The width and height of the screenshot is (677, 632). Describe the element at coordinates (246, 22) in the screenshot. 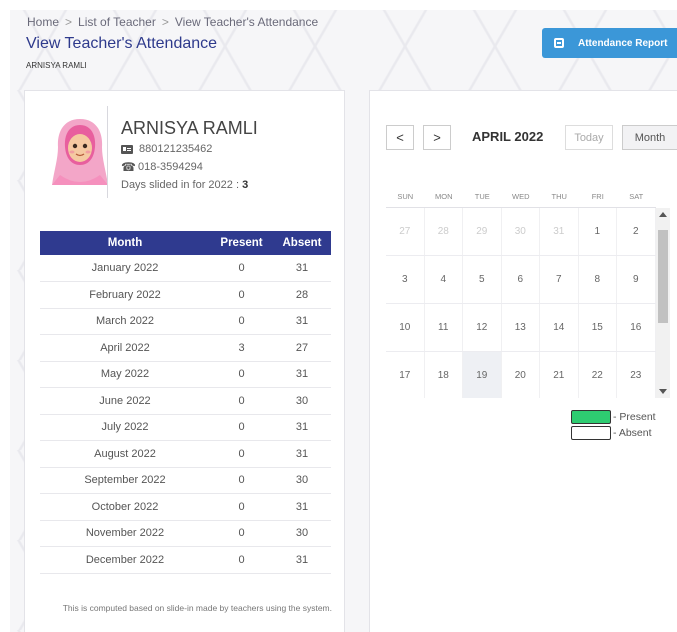

I see `breadcrumb-current: View Teacher's Attendance` at that location.